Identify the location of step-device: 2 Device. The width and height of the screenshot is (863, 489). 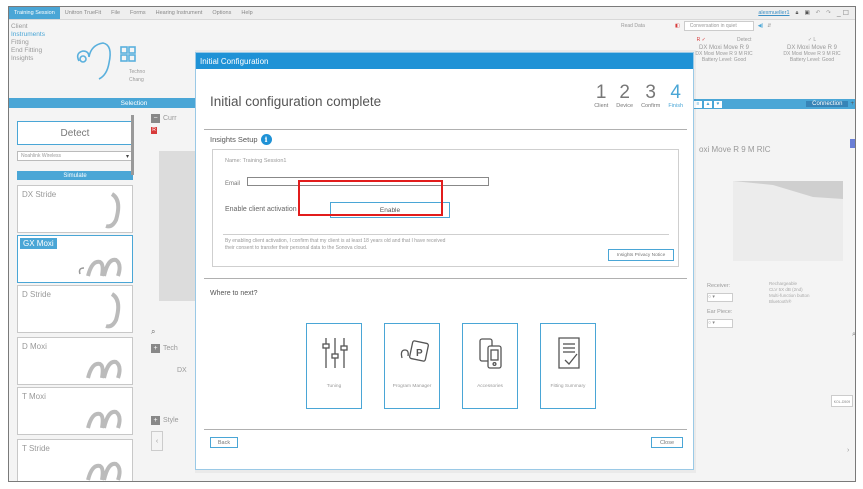
(624, 96).